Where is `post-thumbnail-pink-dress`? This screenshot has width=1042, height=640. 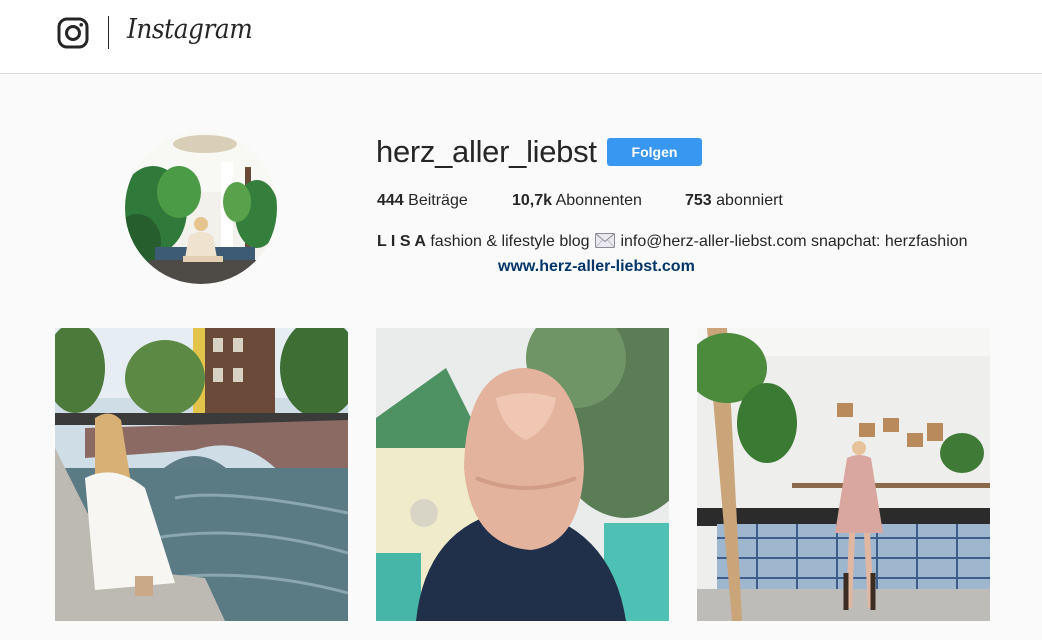 post-thumbnail-pink-dress is located at coordinates (843, 474).